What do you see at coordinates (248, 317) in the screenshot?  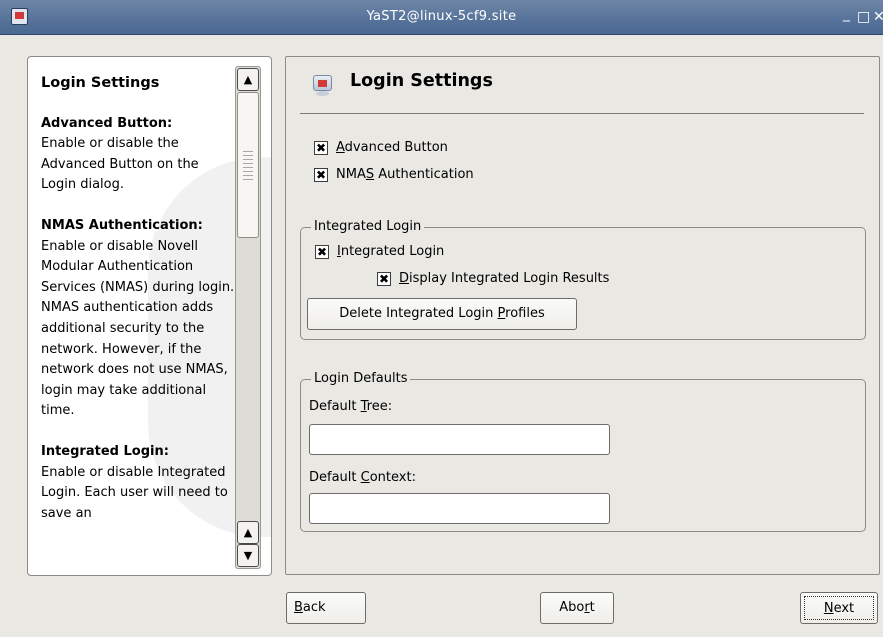 I see `help-scrollbar: ▲ ▲ ▼` at bounding box center [248, 317].